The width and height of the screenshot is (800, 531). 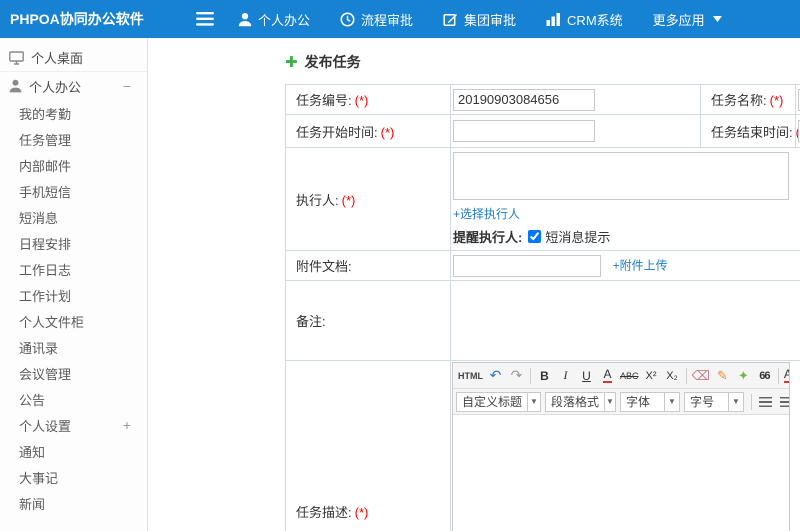 I want to click on sidebar-item-contacts: 通讯录, so click(x=73, y=347).